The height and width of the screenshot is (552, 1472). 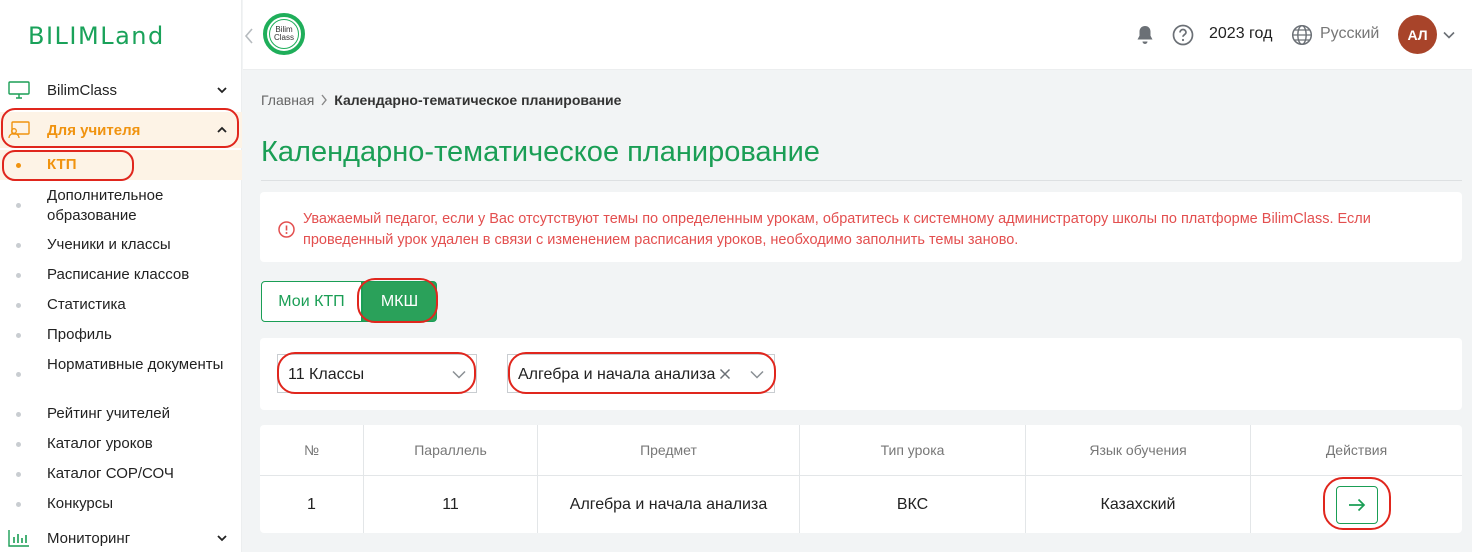 What do you see at coordinates (669, 504) in the screenshot?
I see `cell-subject: Алгебра и начала анализа` at bounding box center [669, 504].